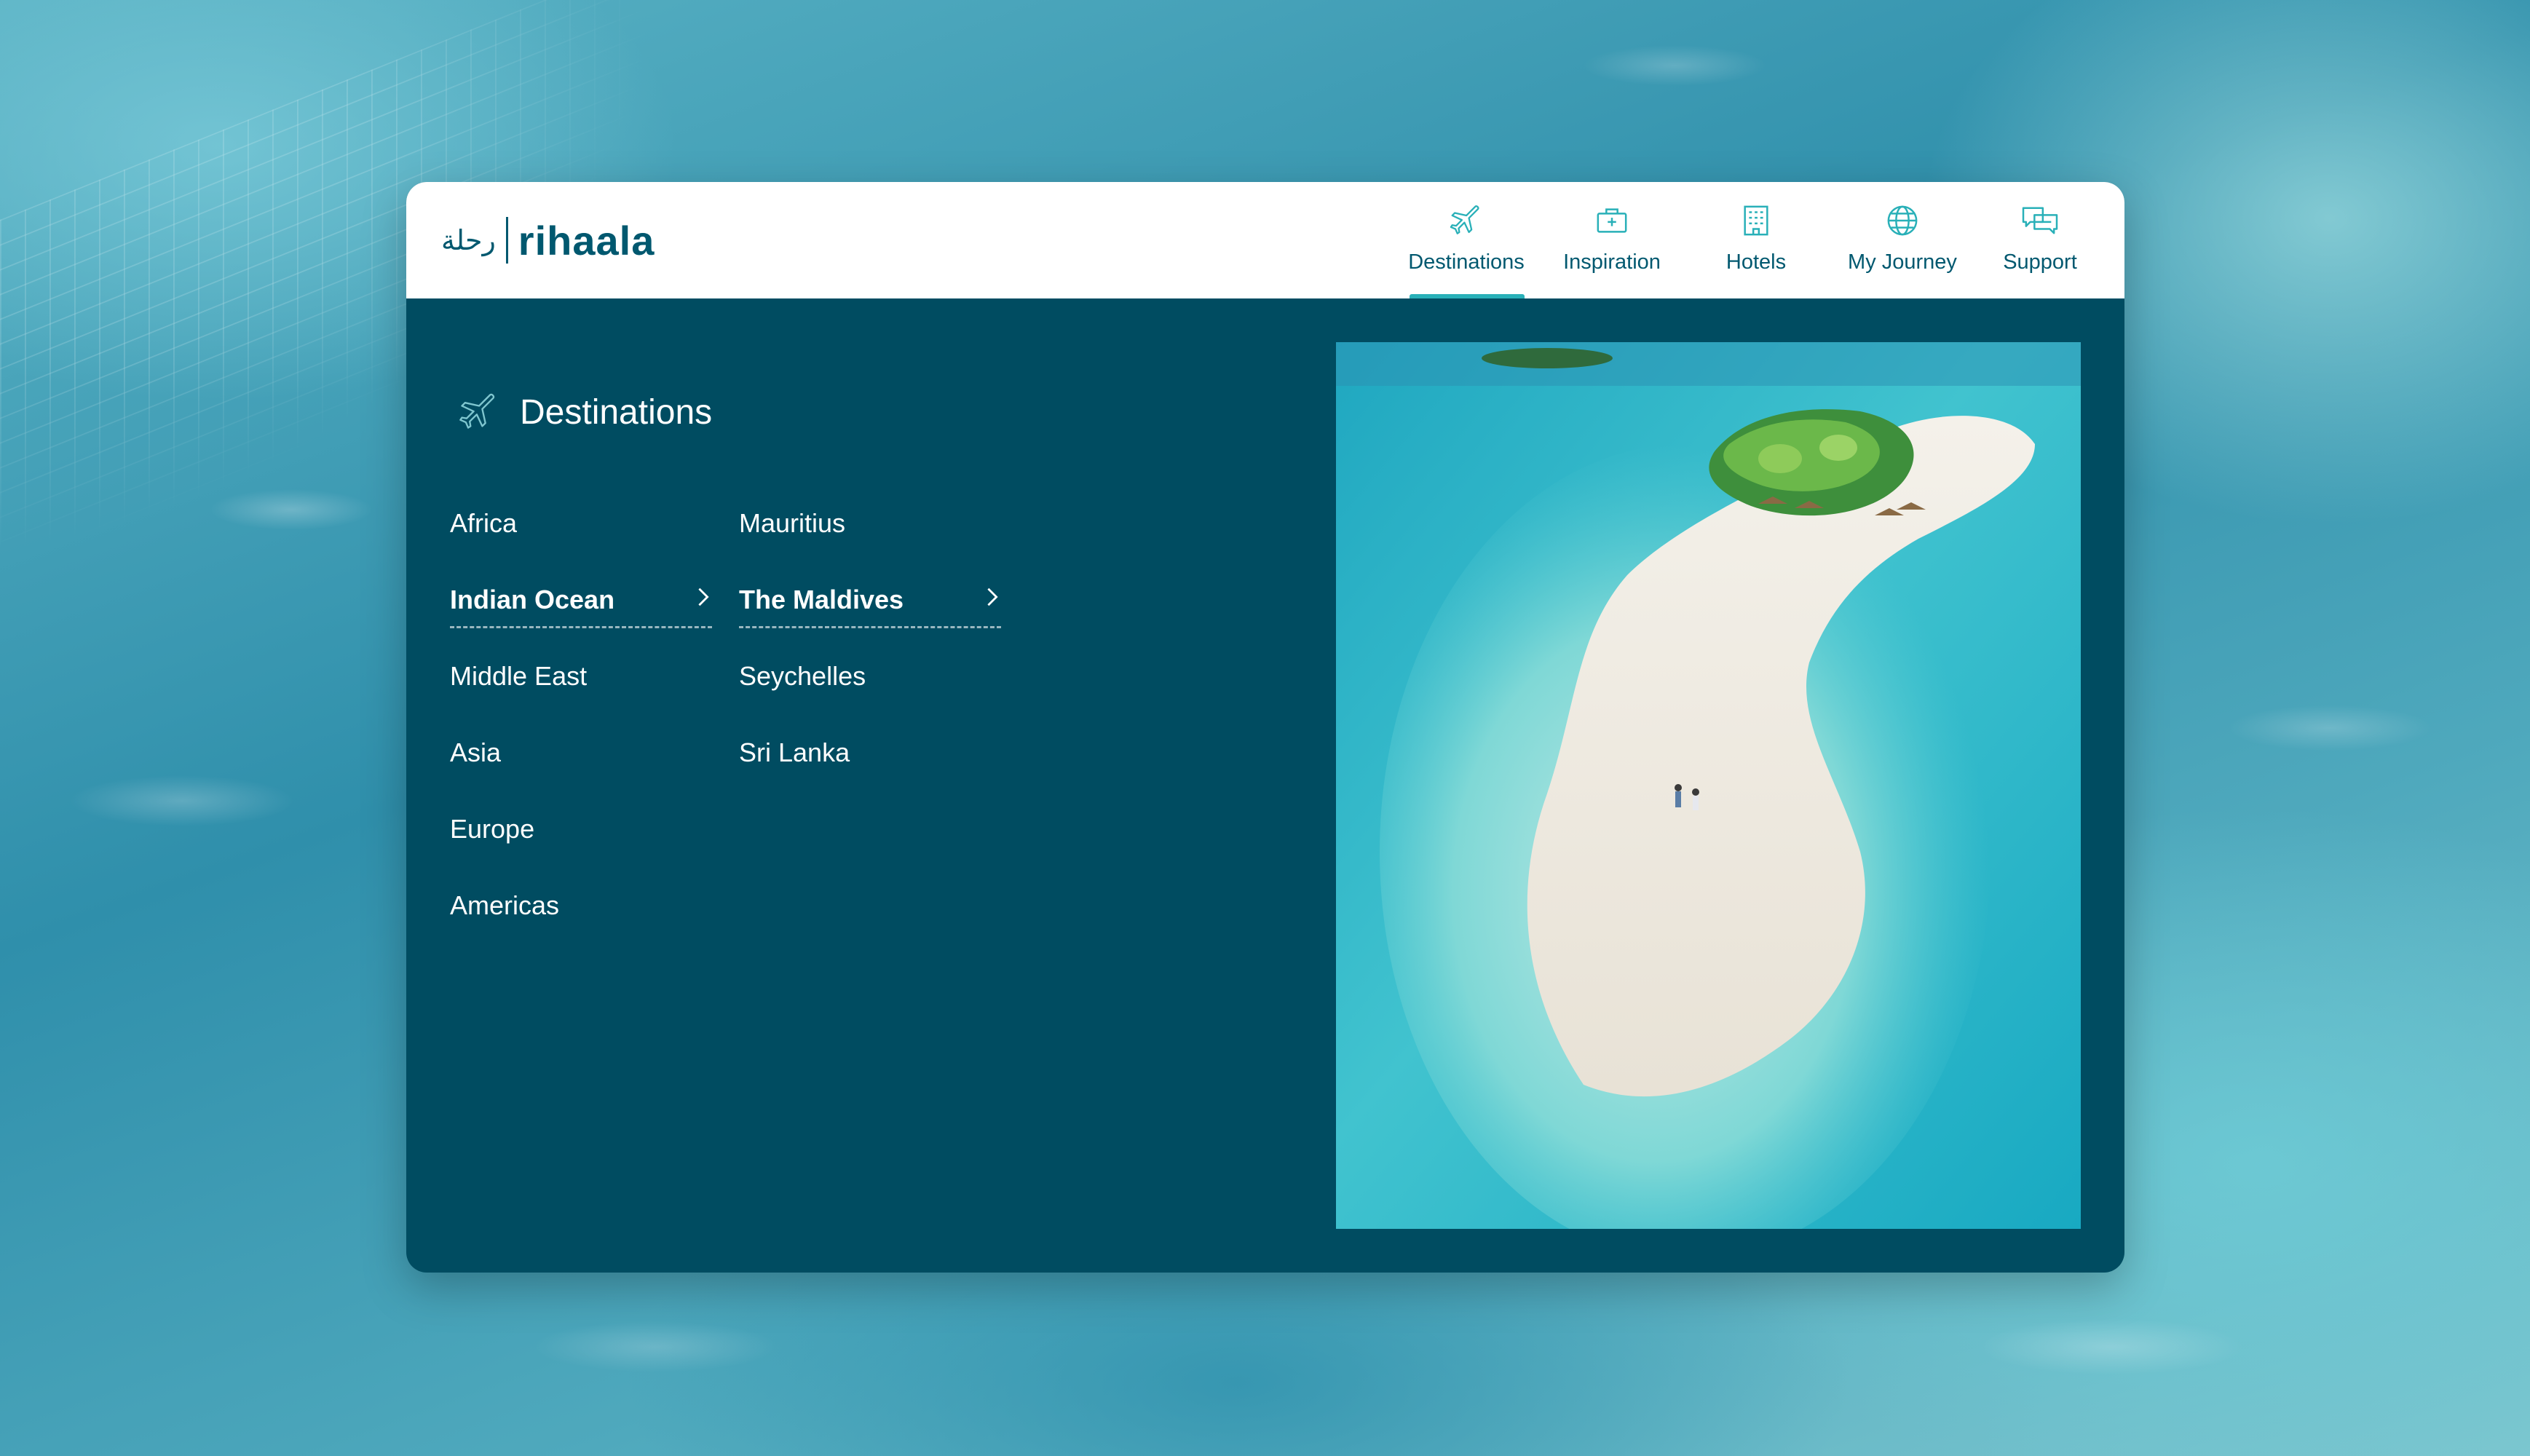 The width and height of the screenshot is (2530, 1456). I want to click on destinations-panel-title: Destinations, so click(586, 412).